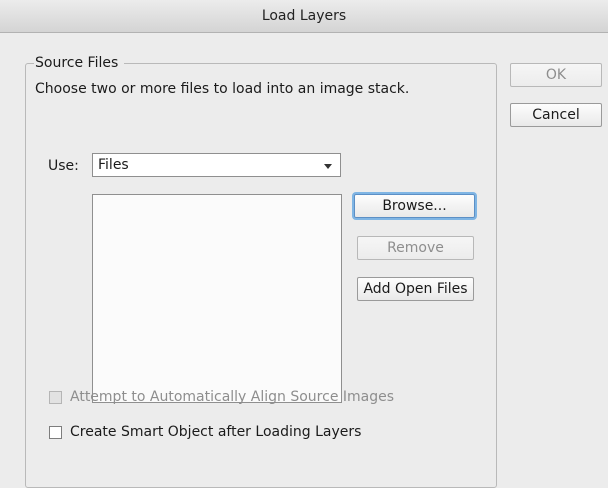 This screenshot has height=488, width=608. What do you see at coordinates (556, 75) in the screenshot?
I see `ok-button: OK` at bounding box center [556, 75].